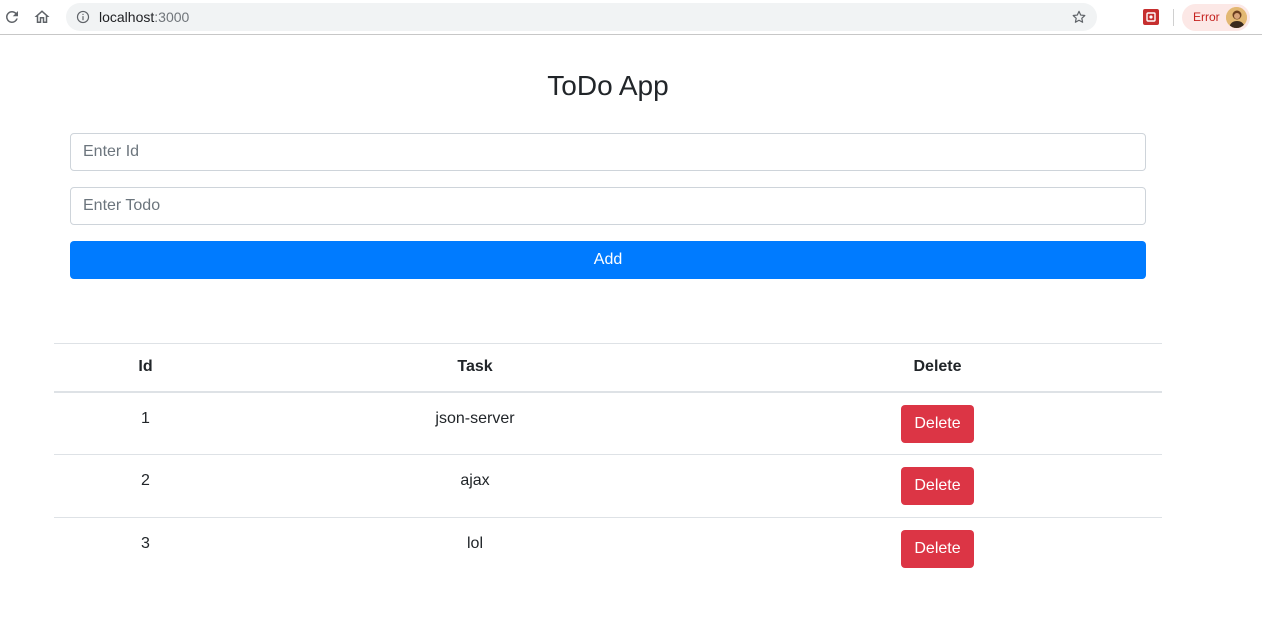 This screenshot has width=1262, height=623. I want to click on column-header-delete: Delete, so click(937, 368).